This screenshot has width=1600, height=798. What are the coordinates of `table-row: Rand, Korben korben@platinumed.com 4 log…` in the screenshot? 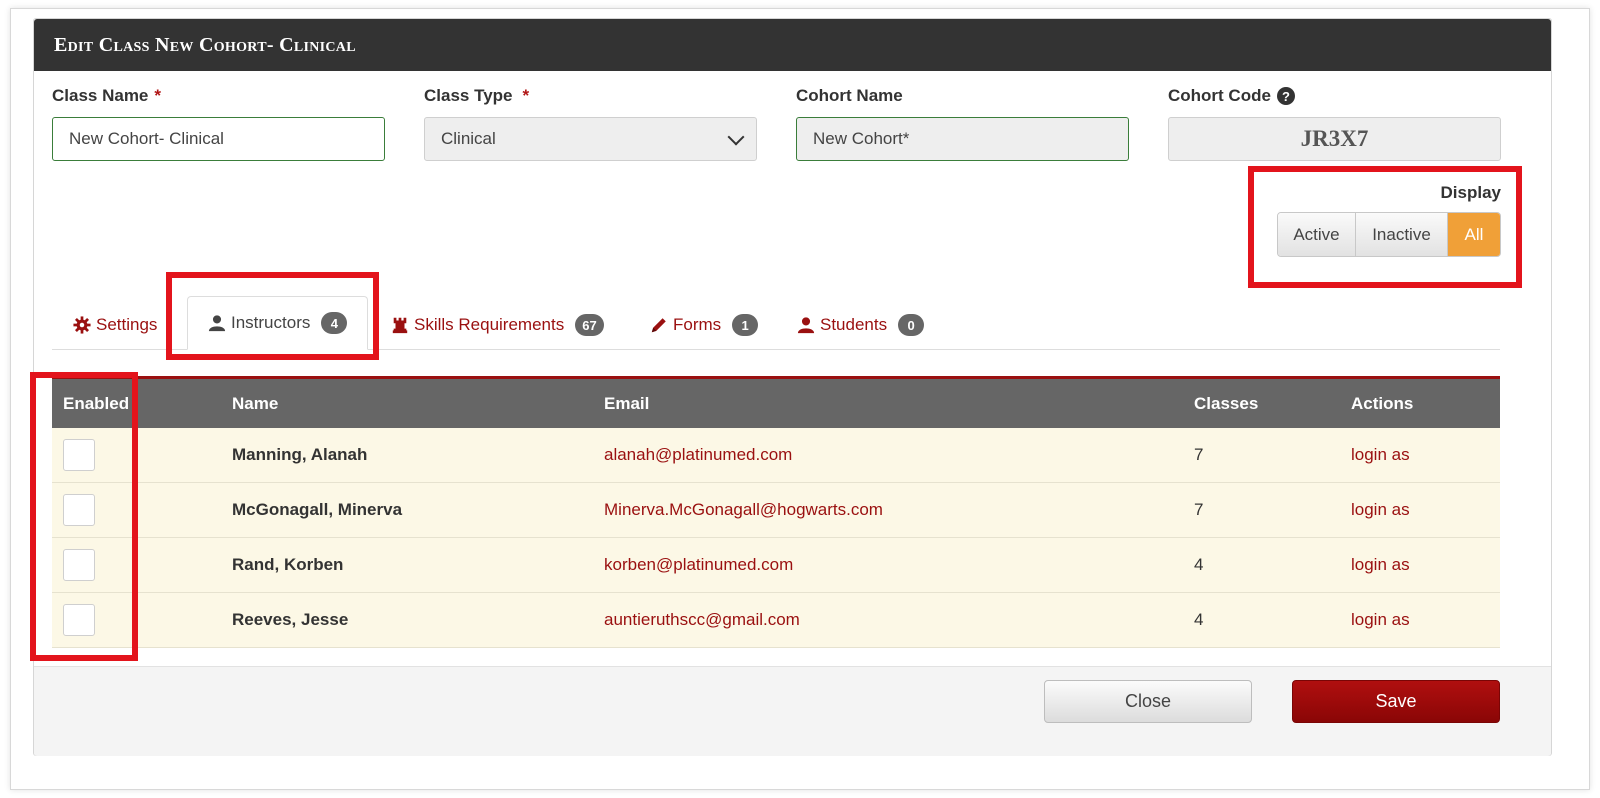 It's located at (776, 565).